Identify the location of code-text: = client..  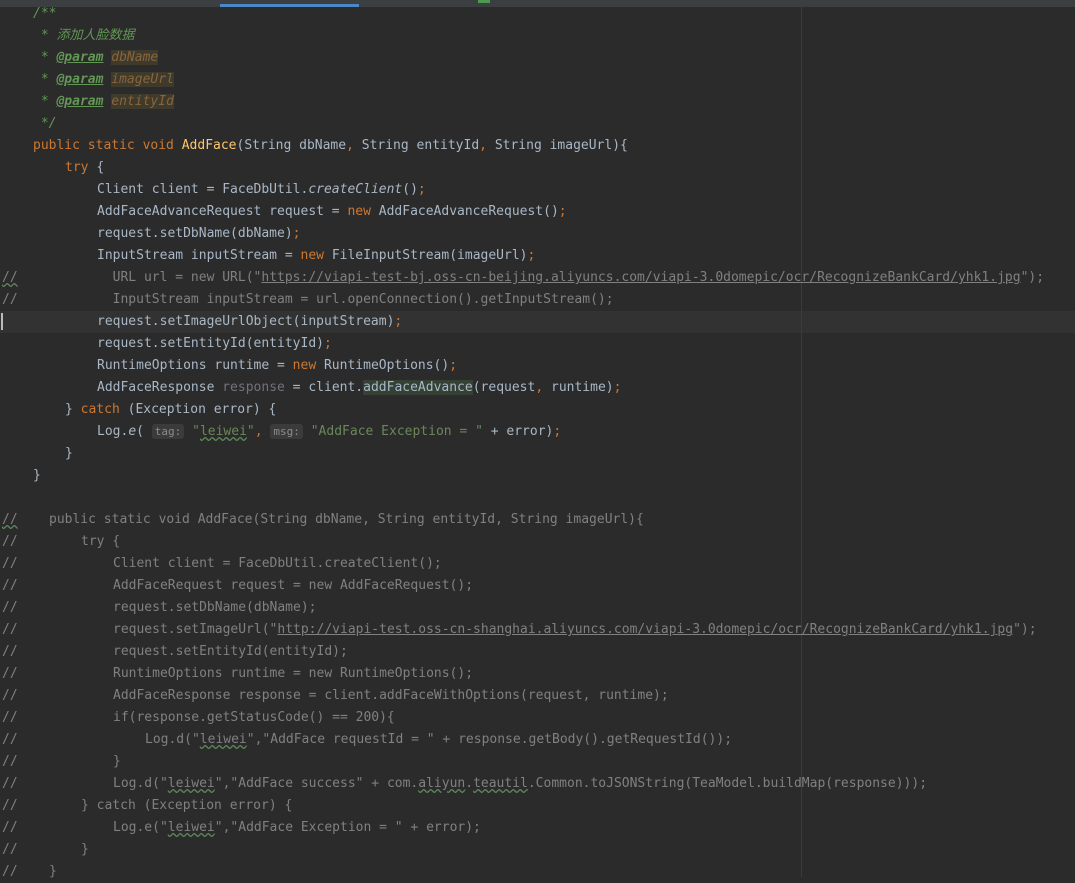
(324, 387).